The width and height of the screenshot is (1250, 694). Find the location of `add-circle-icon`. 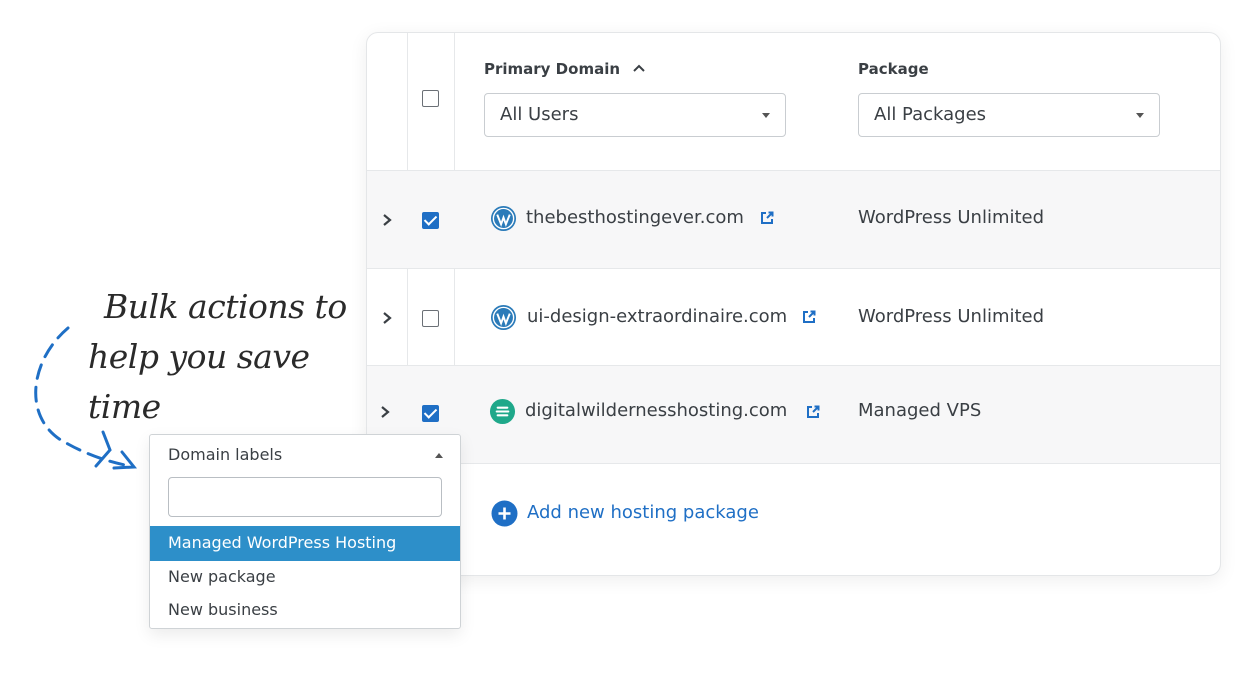

add-circle-icon is located at coordinates (504, 513).